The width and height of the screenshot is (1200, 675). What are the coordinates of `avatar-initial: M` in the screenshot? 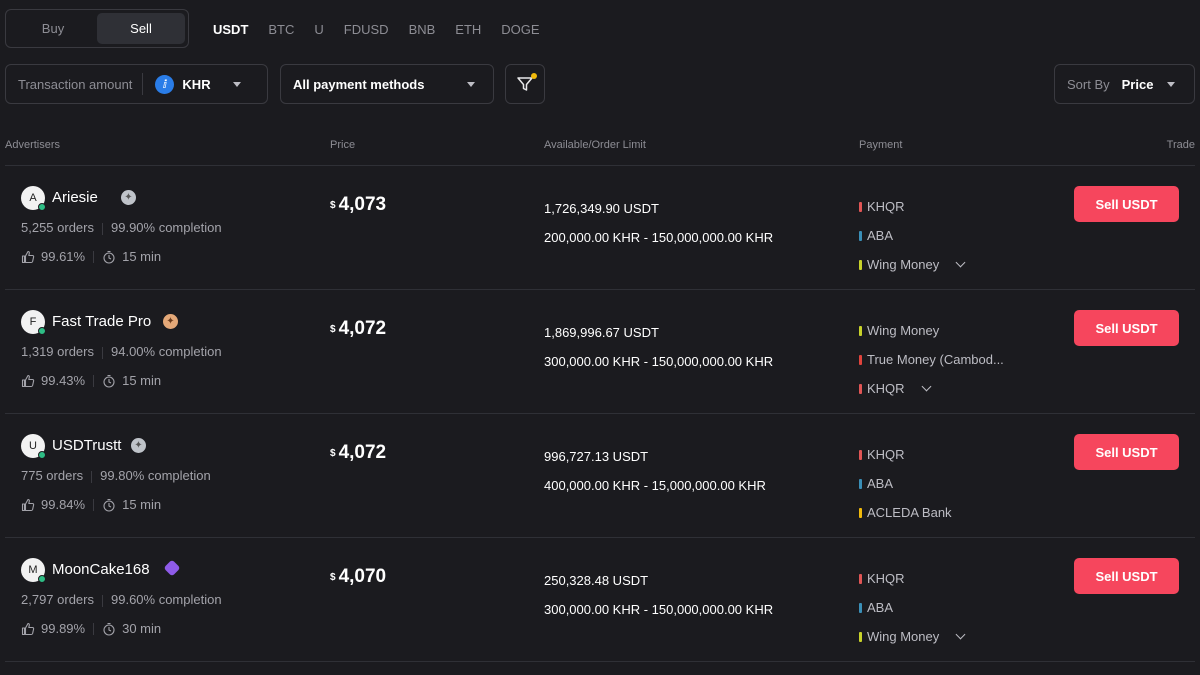 It's located at (33, 570).